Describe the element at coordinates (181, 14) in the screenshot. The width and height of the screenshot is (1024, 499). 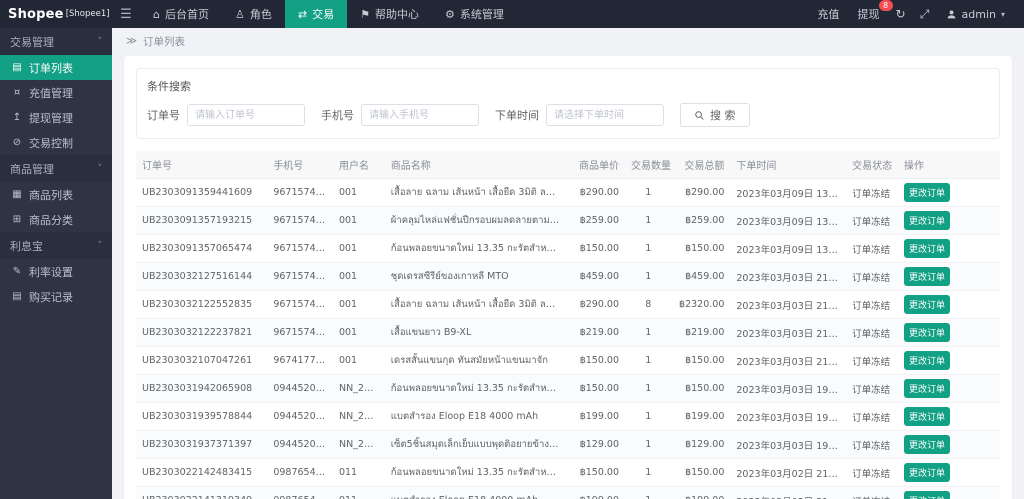
I see `nav-item-dashboard: ⌂ 后台首页` at that location.